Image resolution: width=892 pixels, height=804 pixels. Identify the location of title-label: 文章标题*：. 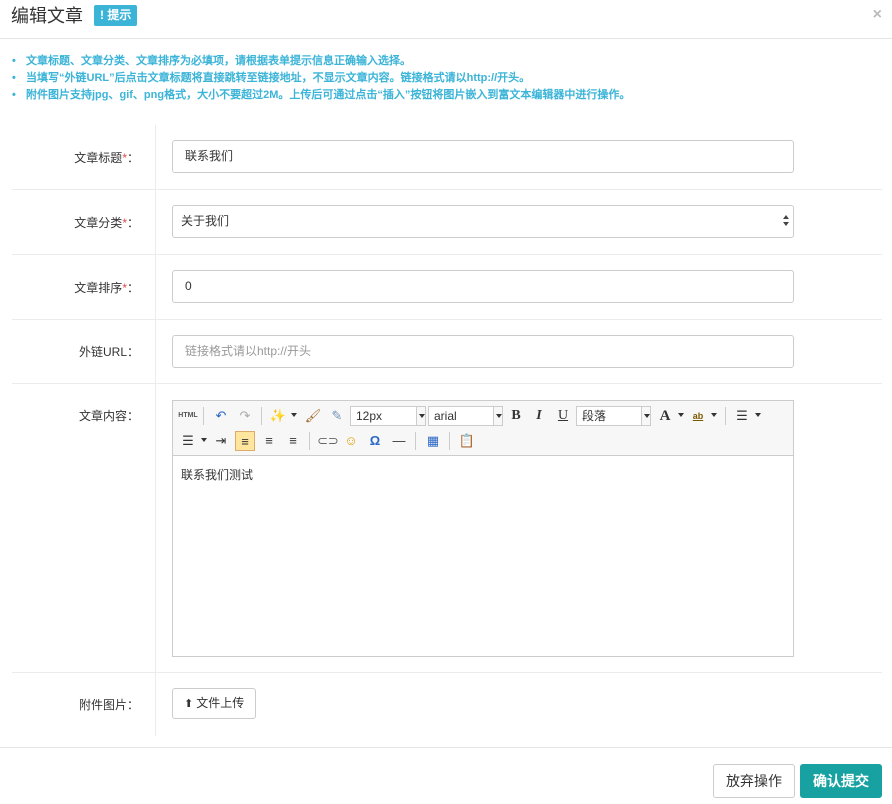
(106, 158).